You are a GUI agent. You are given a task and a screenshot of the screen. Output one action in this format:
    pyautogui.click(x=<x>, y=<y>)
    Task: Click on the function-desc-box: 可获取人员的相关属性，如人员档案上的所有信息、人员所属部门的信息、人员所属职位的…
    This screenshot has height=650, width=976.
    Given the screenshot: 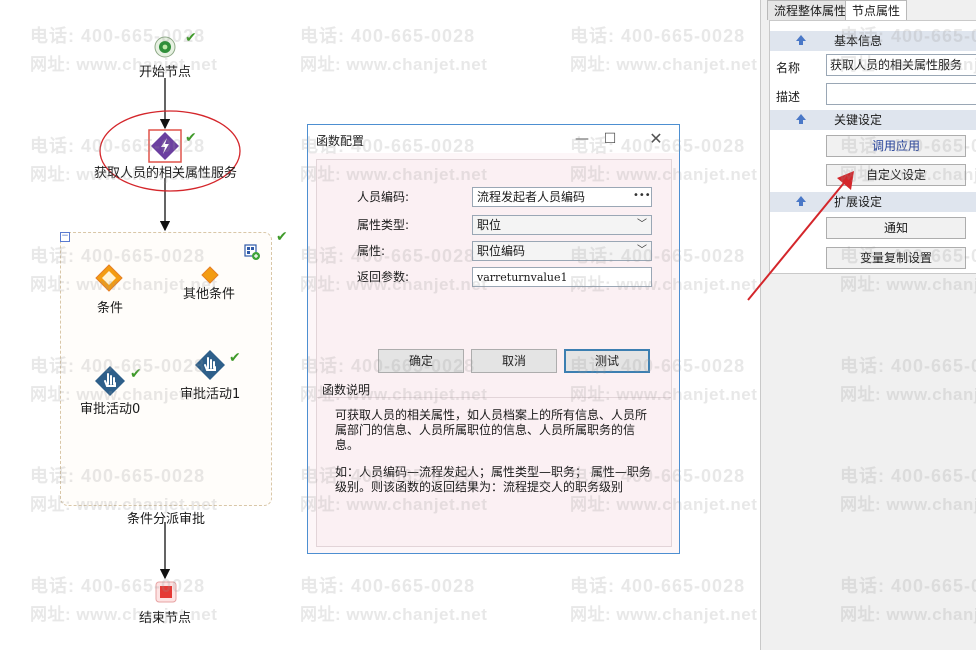 What is the action you would take?
    pyautogui.click(x=494, y=472)
    